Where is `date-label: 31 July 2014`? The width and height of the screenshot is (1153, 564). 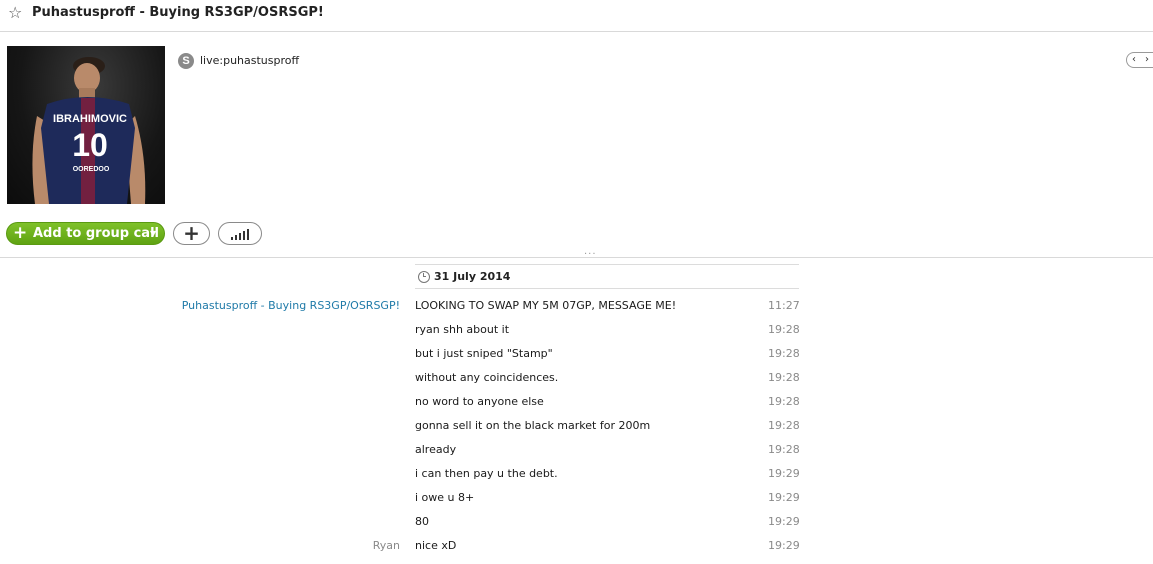
date-label: 31 July 2014 is located at coordinates (472, 276).